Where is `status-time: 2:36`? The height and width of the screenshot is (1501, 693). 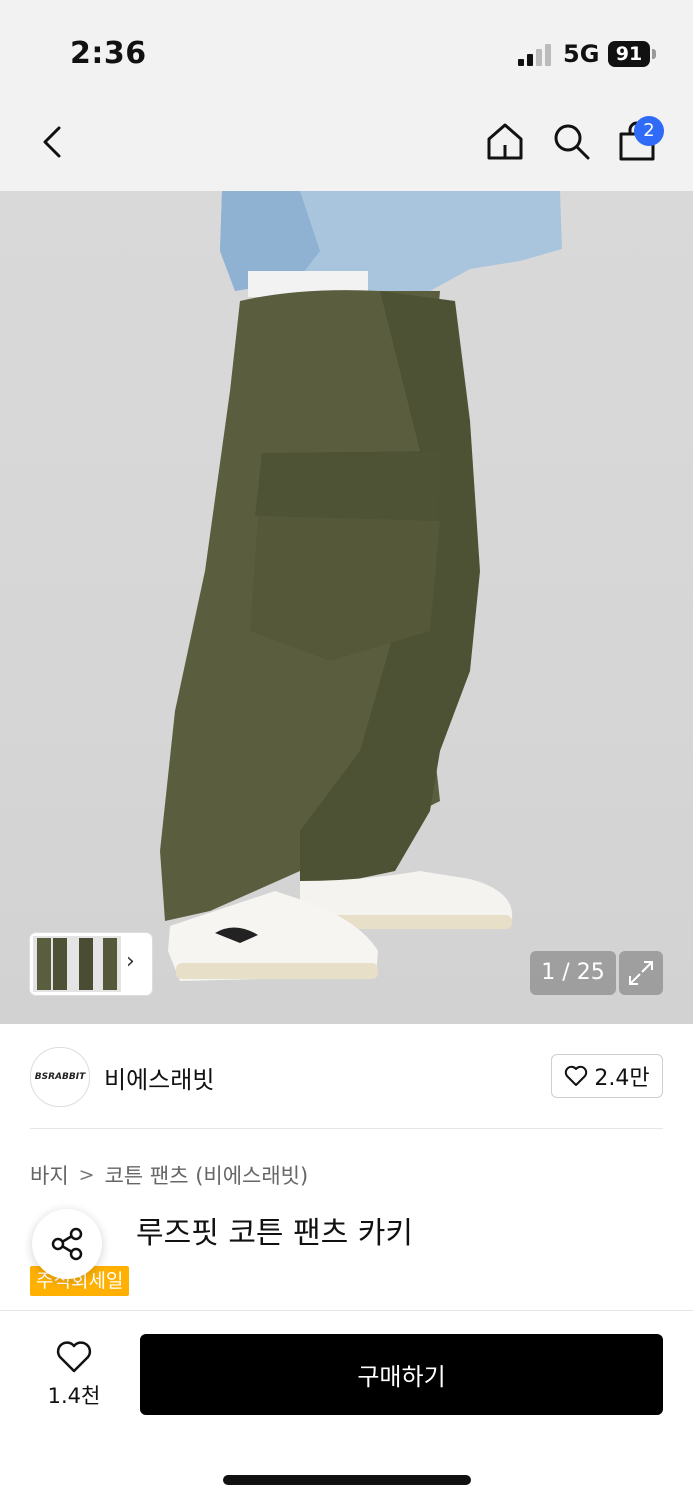
status-time: 2:36 is located at coordinates (108, 53).